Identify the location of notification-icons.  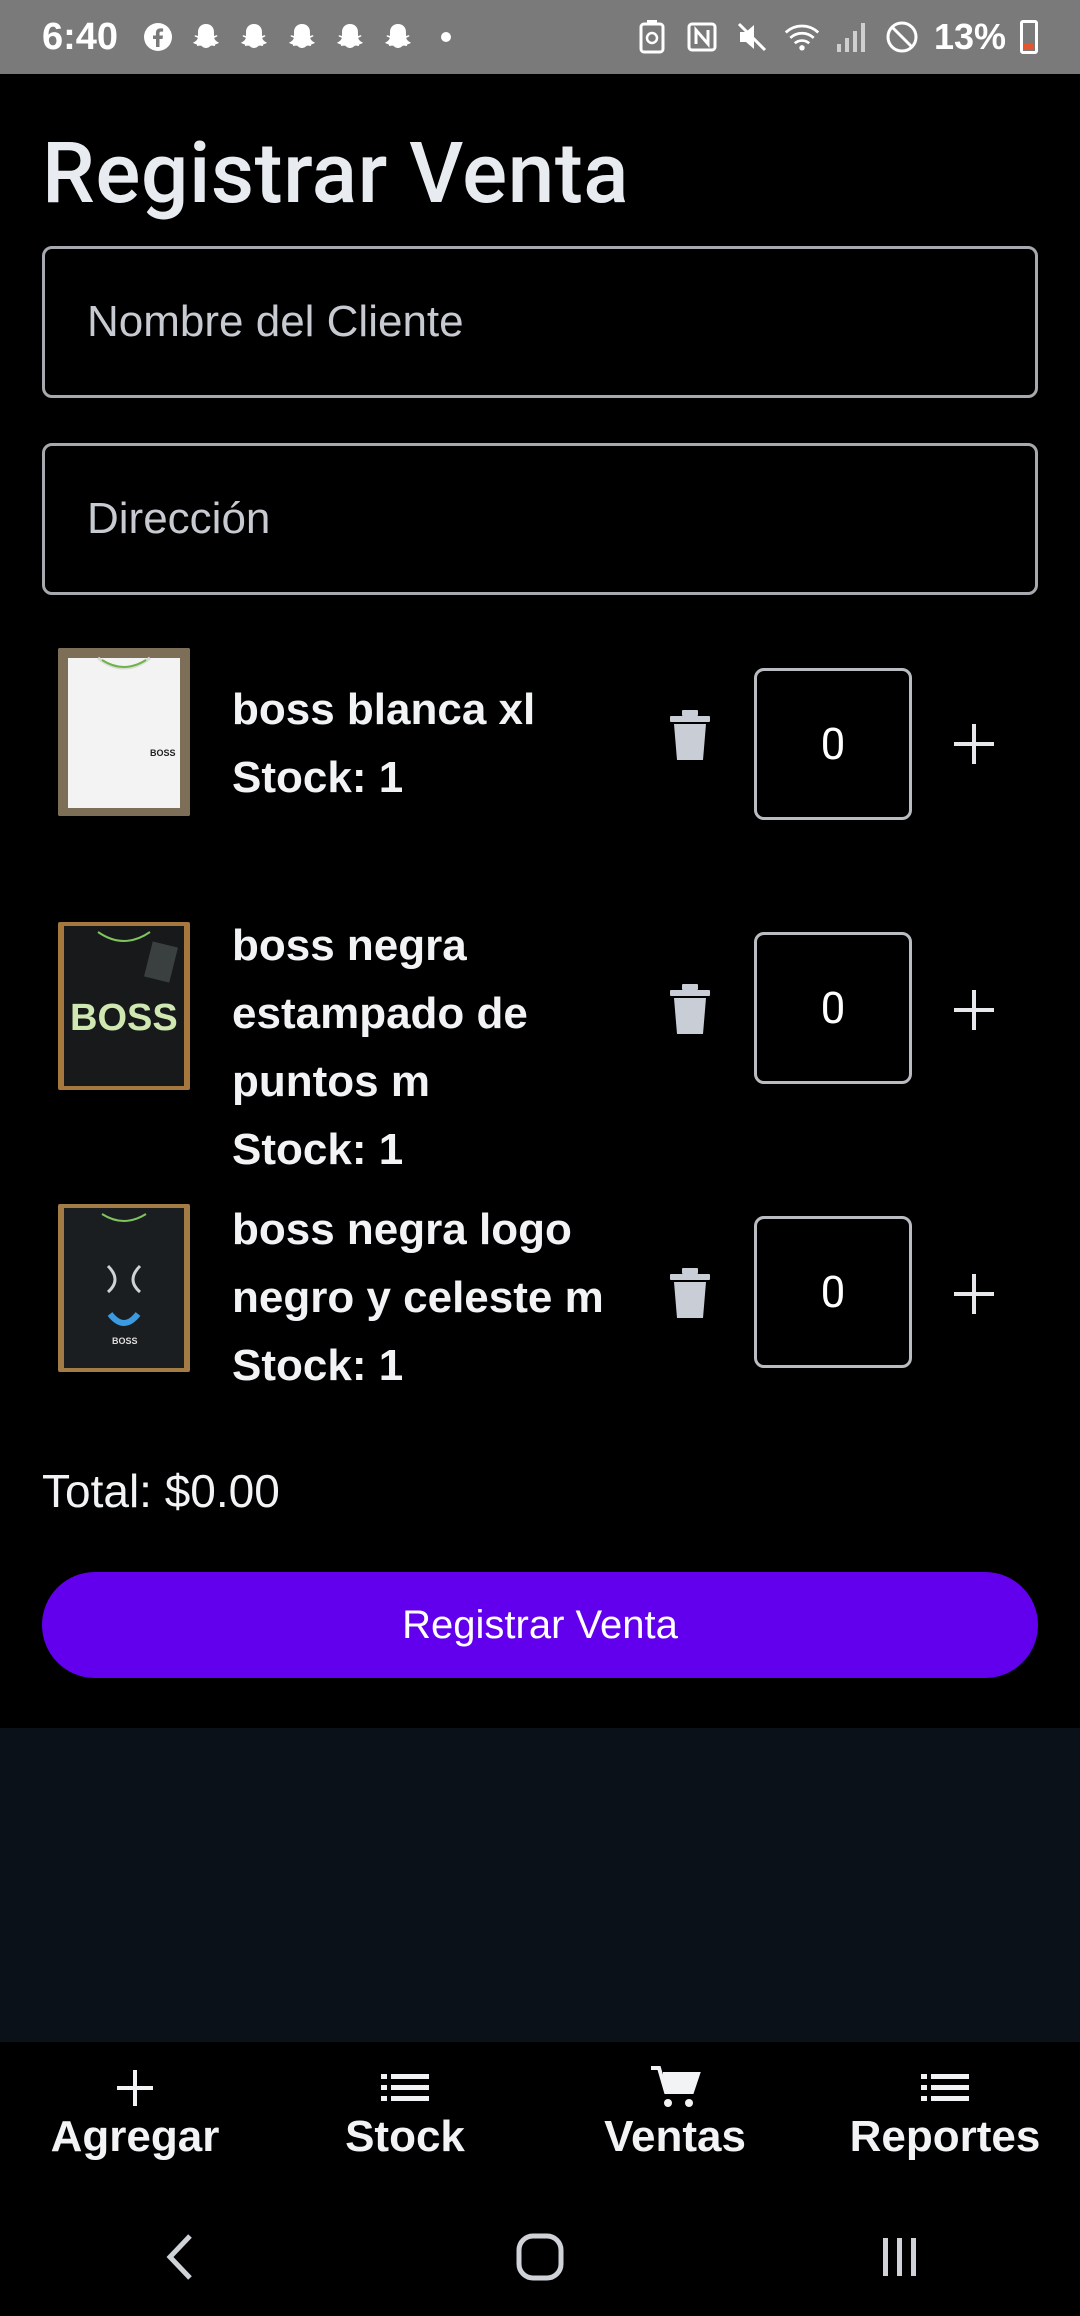
(302, 37).